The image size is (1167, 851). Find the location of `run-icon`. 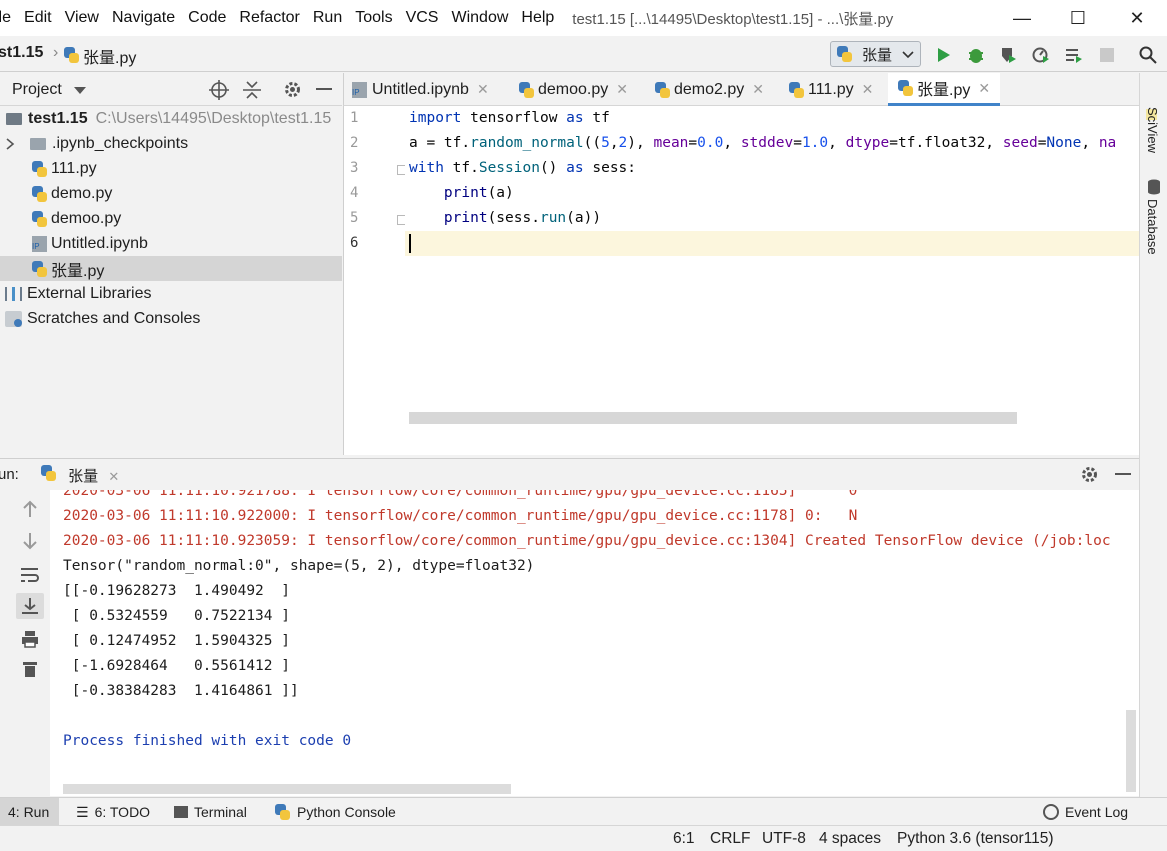

run-icon is located at coordinates (944, 55).